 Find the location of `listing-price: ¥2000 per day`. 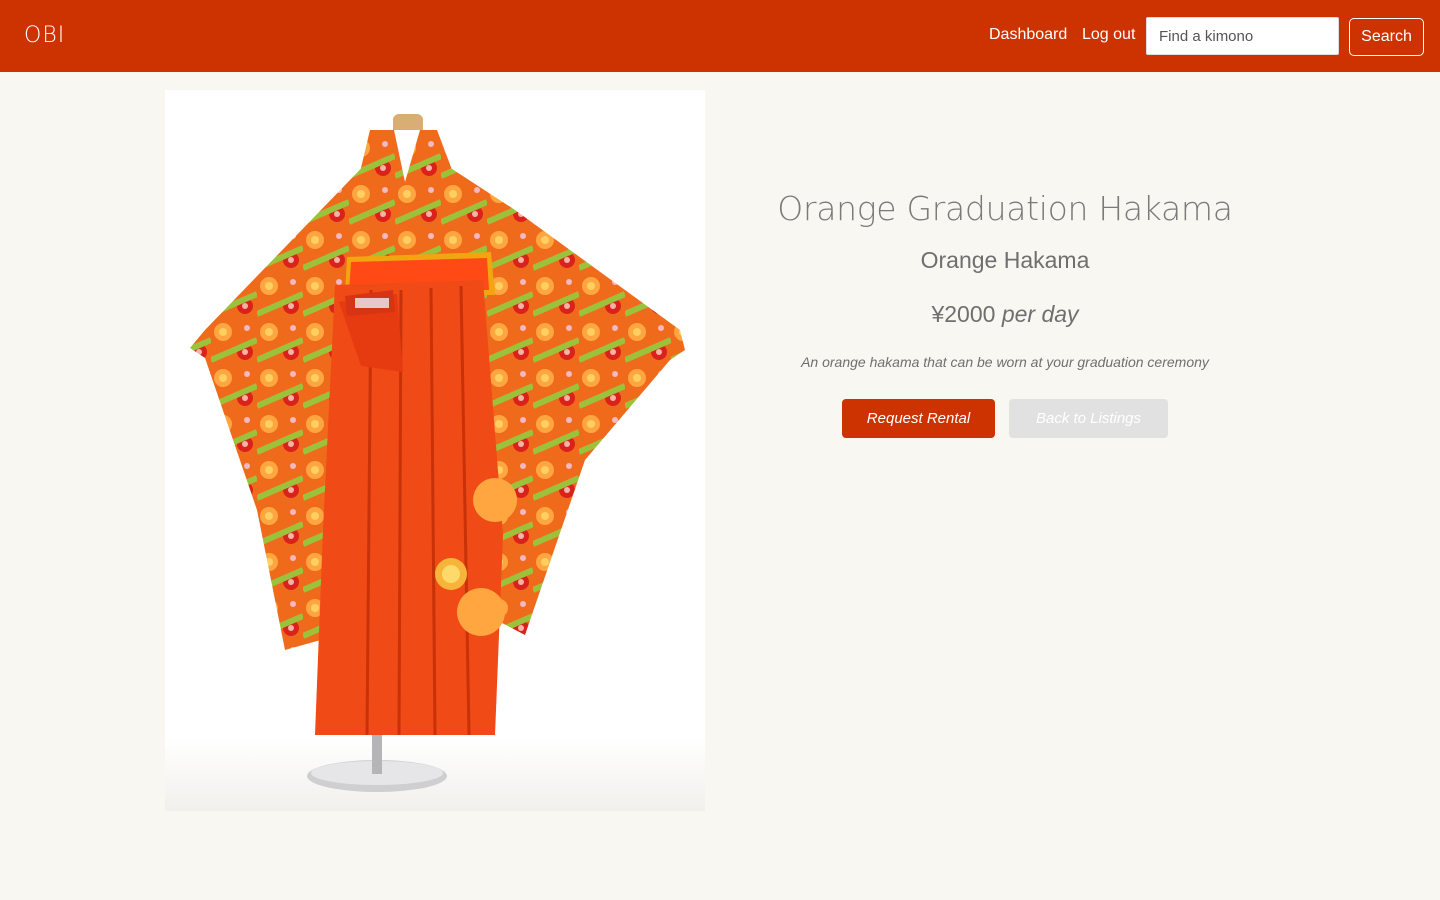

listing-price: ¥2000 per day is located at coordinates (1005, 314).